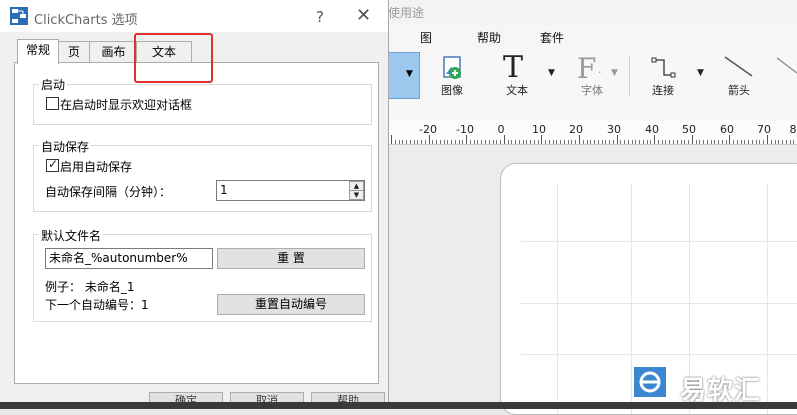 This screenshot has width=797, height=415. Describe the element at coordinates (592, 132) in the screenshot. I see `horizontal-ruler: -20 -10 0 10 20 30 40 50 60 70 8` at that location.